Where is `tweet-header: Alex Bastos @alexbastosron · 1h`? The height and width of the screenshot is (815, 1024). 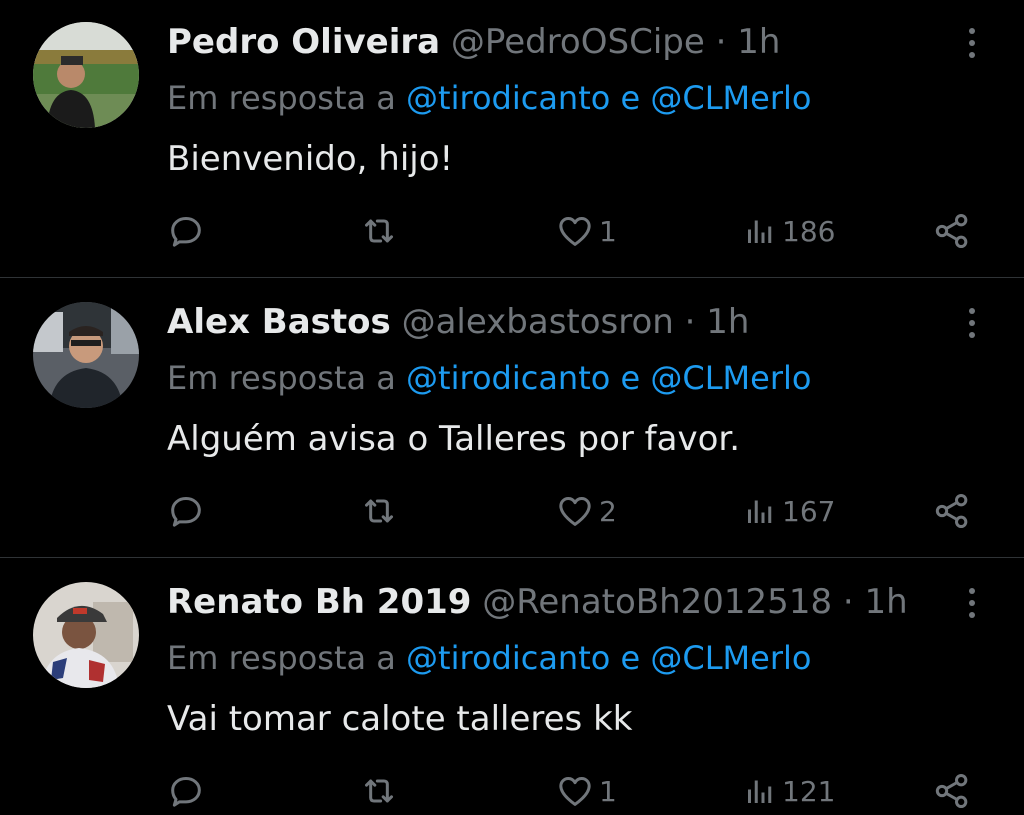
tweet-header: Alex Bastos @alexbastosron · 1h is located at coordinates (458, 322).